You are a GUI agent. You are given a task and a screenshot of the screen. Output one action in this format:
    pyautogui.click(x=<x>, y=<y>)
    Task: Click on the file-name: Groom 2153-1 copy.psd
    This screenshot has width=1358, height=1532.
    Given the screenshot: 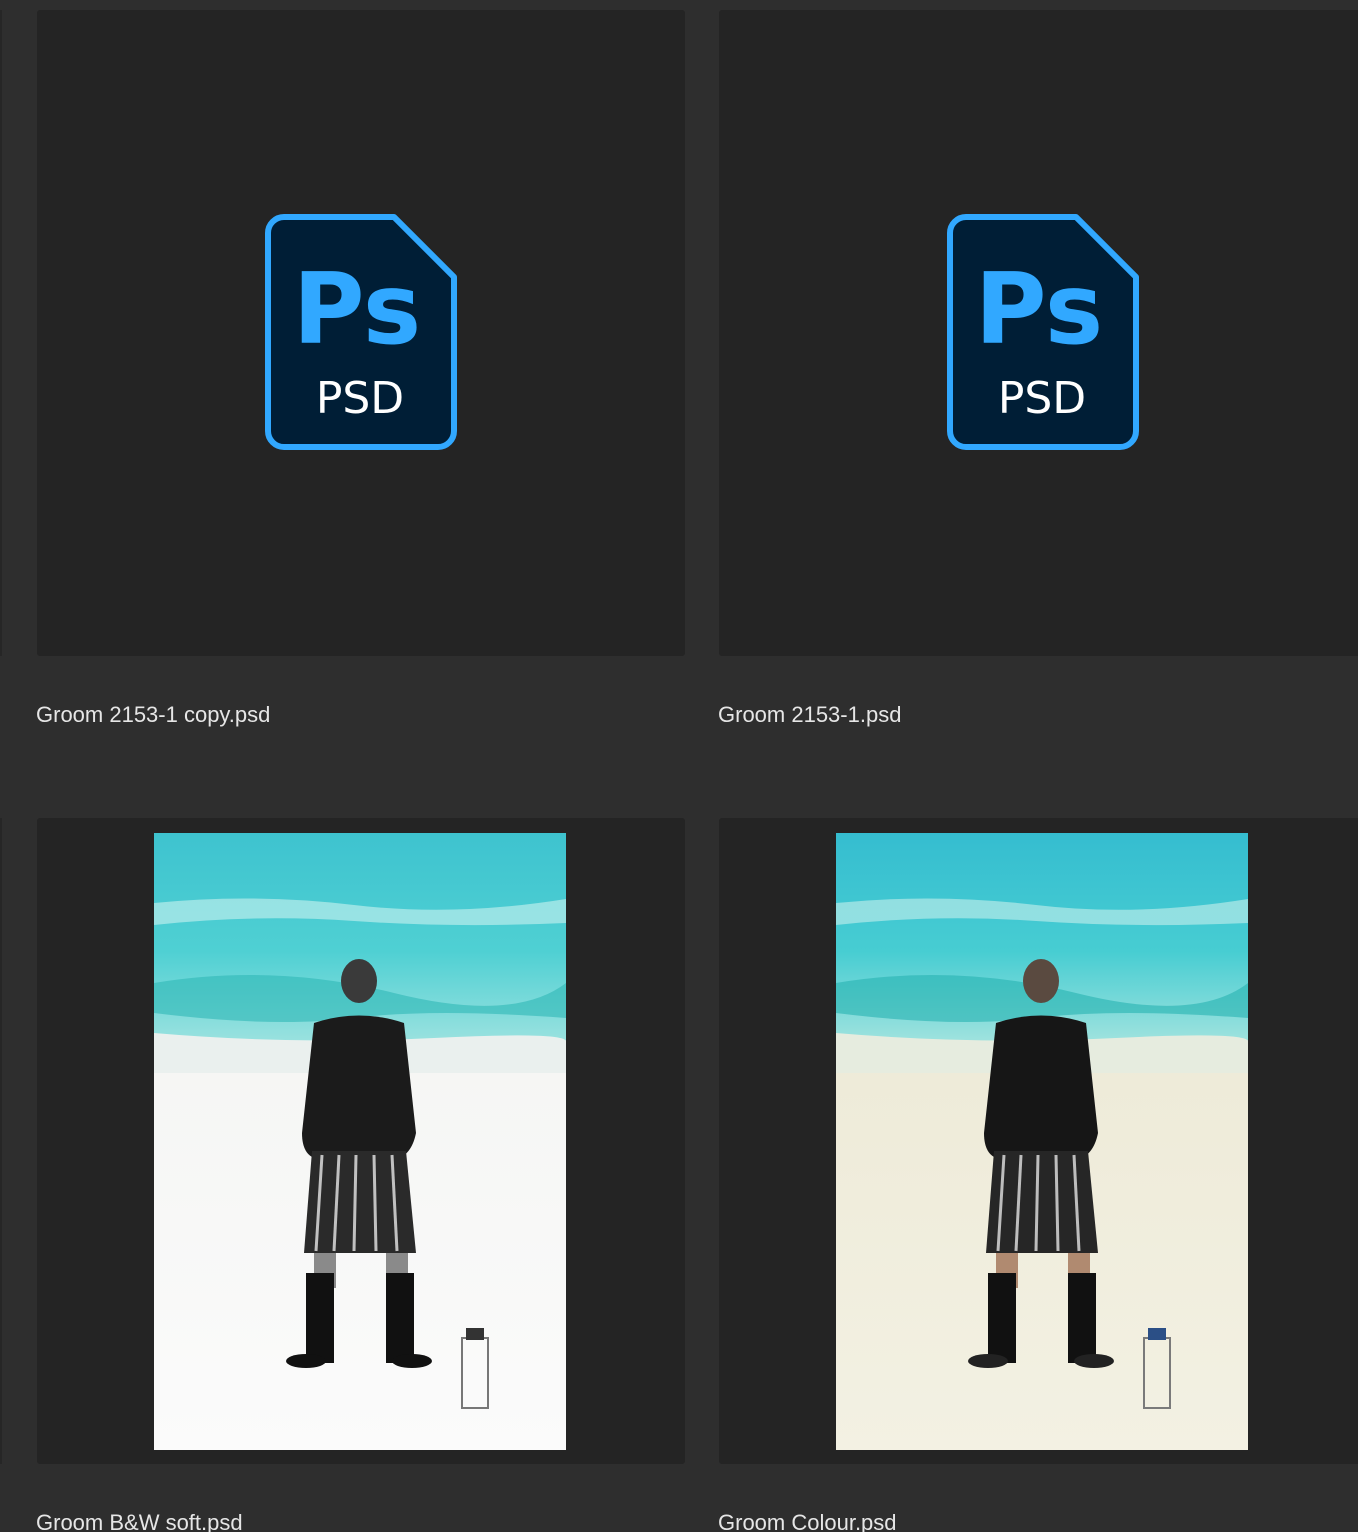 What is the action you would take?
    pyautogui.click(x=153, y=715)
    